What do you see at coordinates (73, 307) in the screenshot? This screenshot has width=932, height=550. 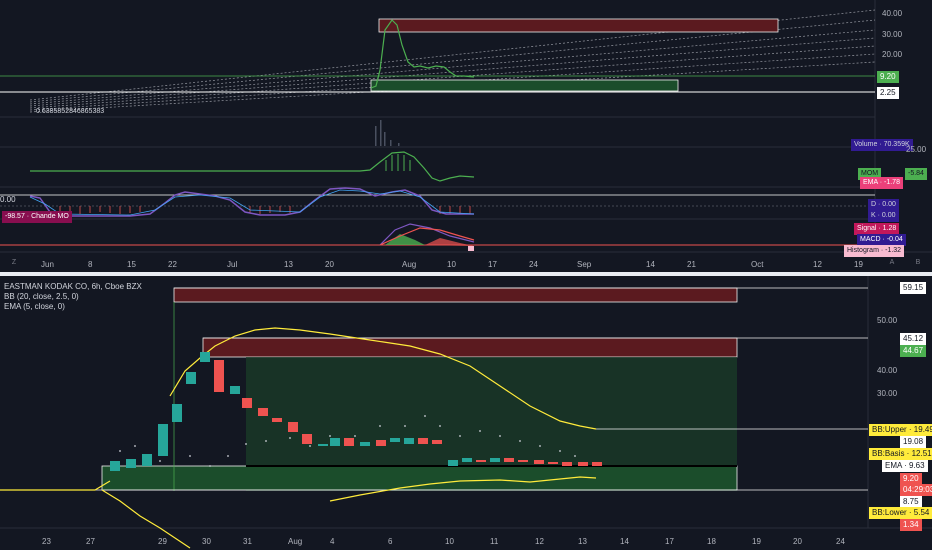 I see `ema-legend: EMA (5, close, 0)` at bounding box center [73, 307].